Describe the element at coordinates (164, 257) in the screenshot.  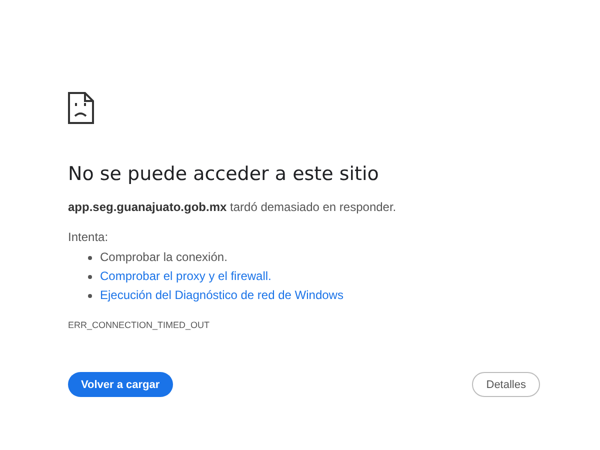
I see `suggestion-text: Comprobar la conexión.` at that location.